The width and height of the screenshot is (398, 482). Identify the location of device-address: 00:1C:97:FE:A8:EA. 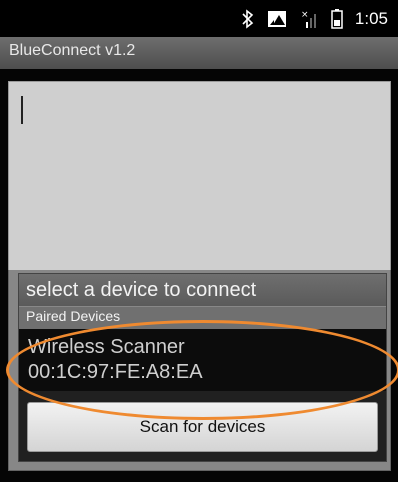
(115, 372).